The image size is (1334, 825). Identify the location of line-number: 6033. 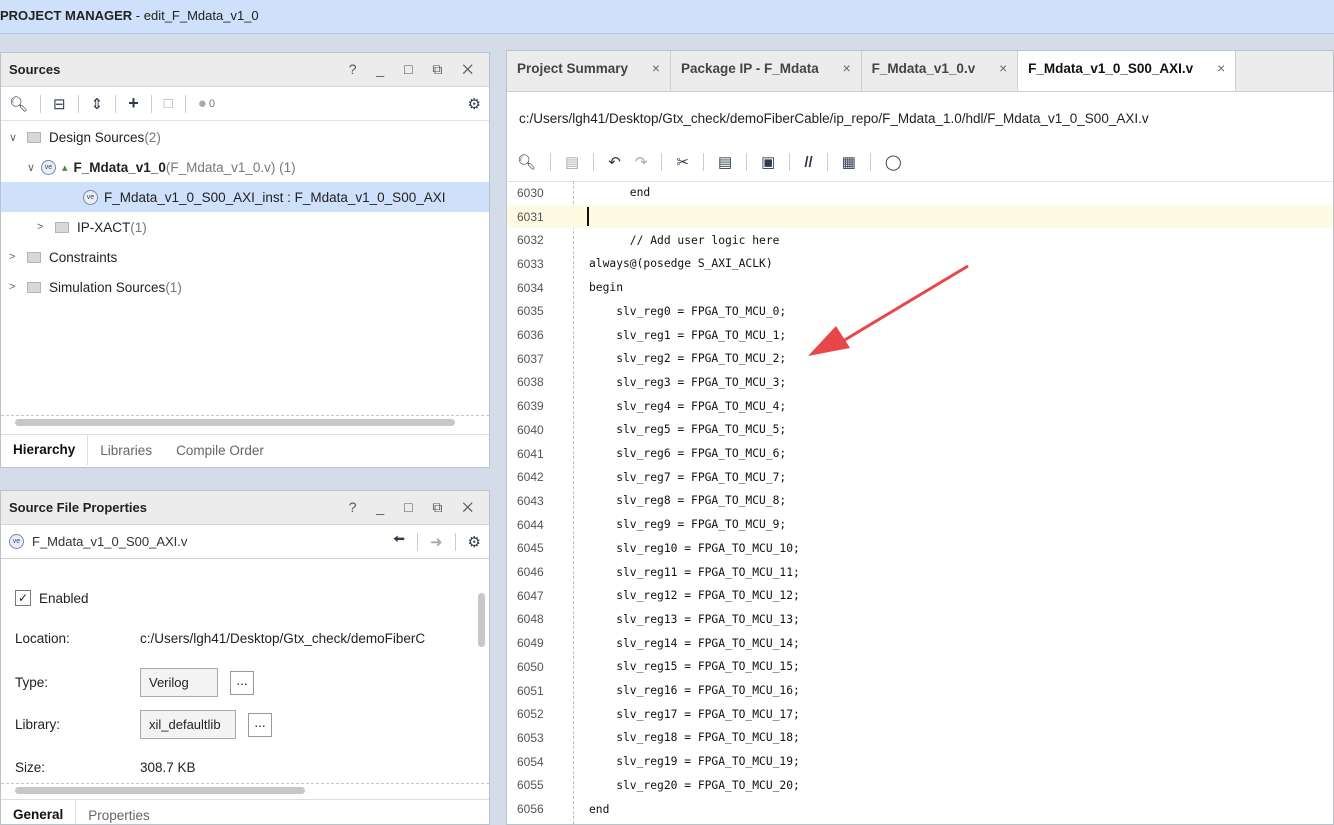
(530, 263).